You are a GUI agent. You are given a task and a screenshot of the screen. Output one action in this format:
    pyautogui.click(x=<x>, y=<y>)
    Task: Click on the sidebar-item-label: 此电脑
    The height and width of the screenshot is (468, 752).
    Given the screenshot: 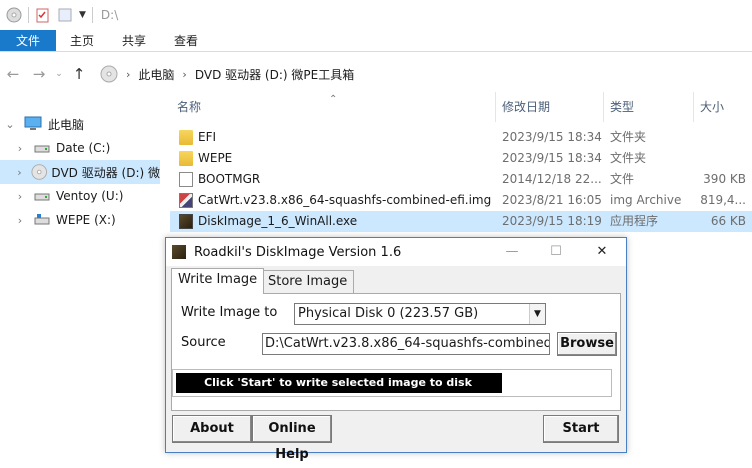 What is the action you would take?
    pyautogui.click(x=66, y=124)
    